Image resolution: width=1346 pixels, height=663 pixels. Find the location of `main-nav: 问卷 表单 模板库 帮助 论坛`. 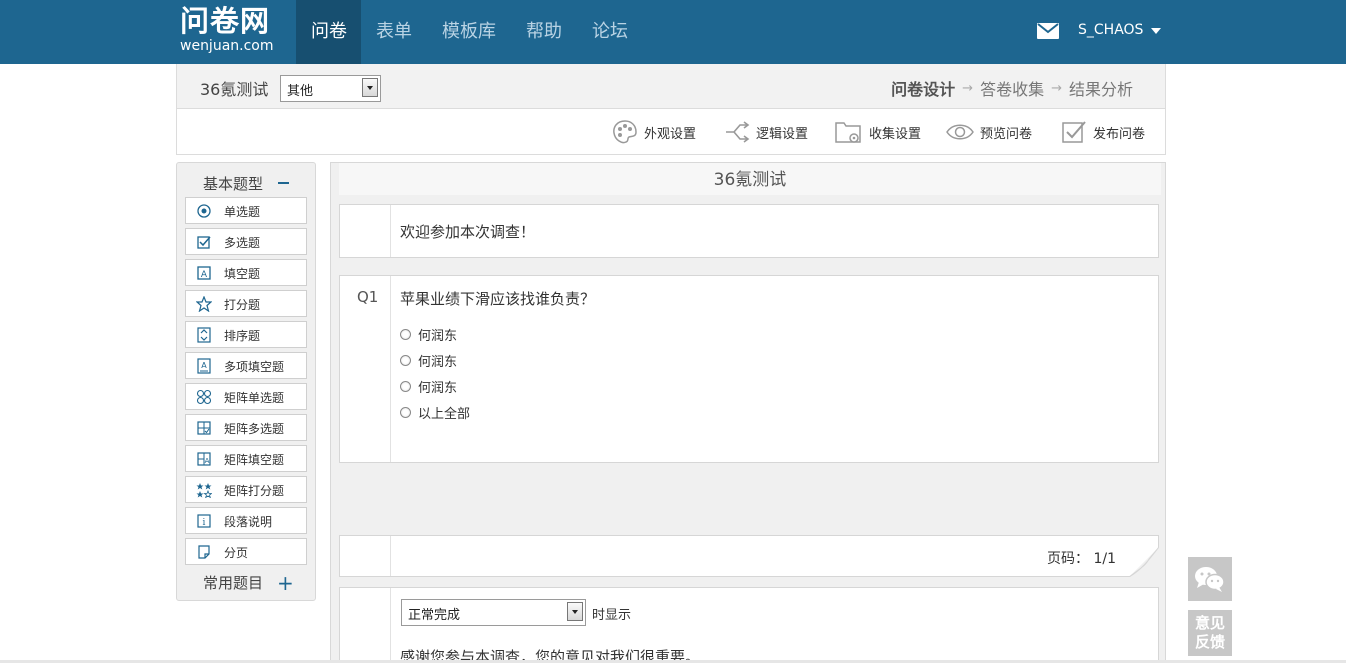

main-nav: 问卷 表单 模板库 帮助 论坛 is located at coordinates (469, 32).